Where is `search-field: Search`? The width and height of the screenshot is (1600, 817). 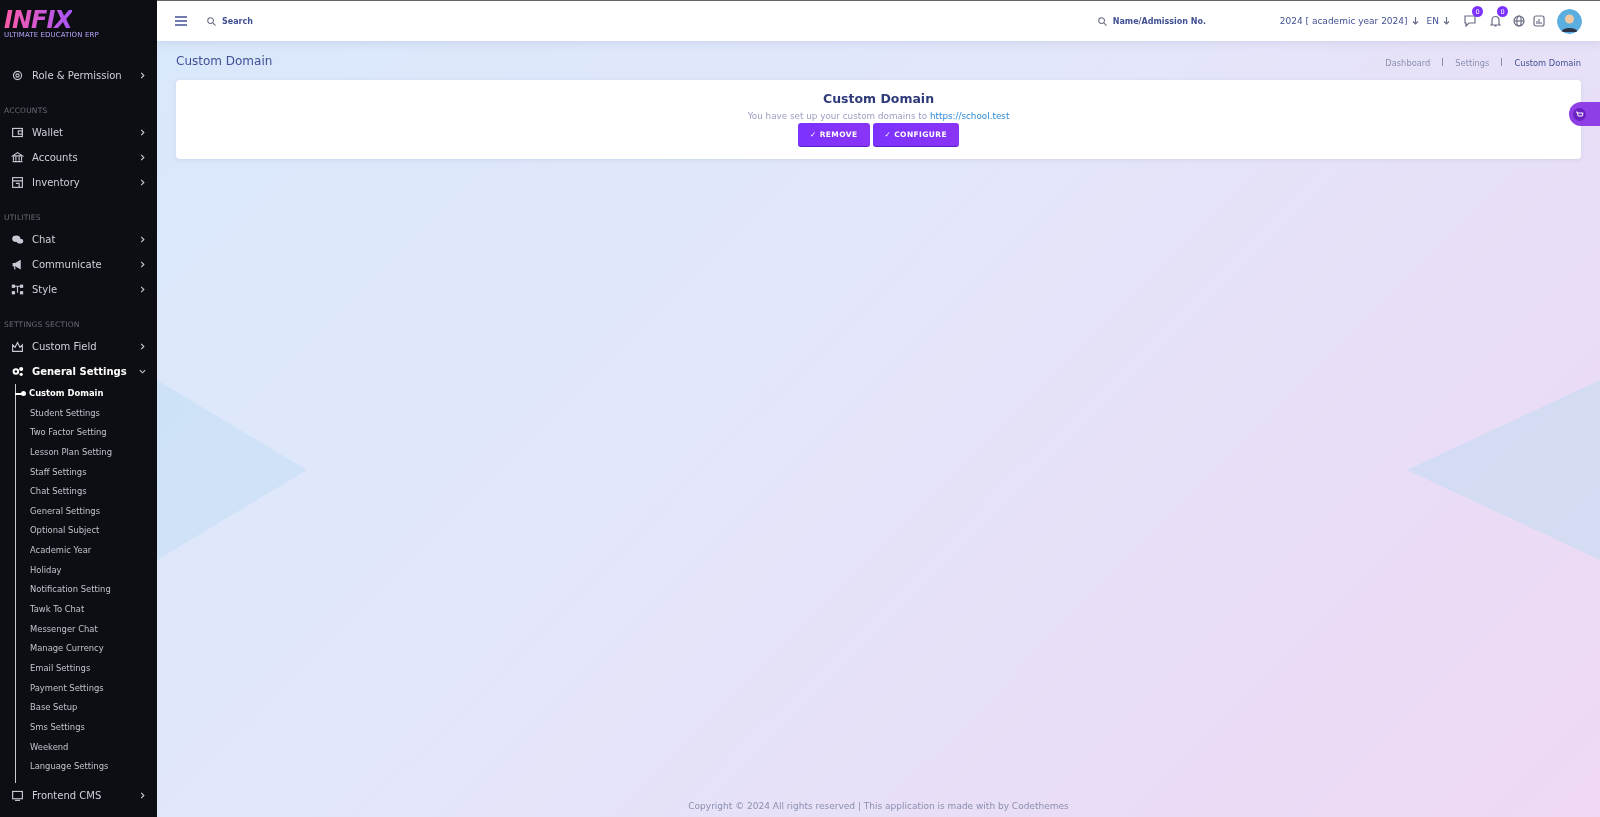
search-field: Search is located at coordinates (282, 21).